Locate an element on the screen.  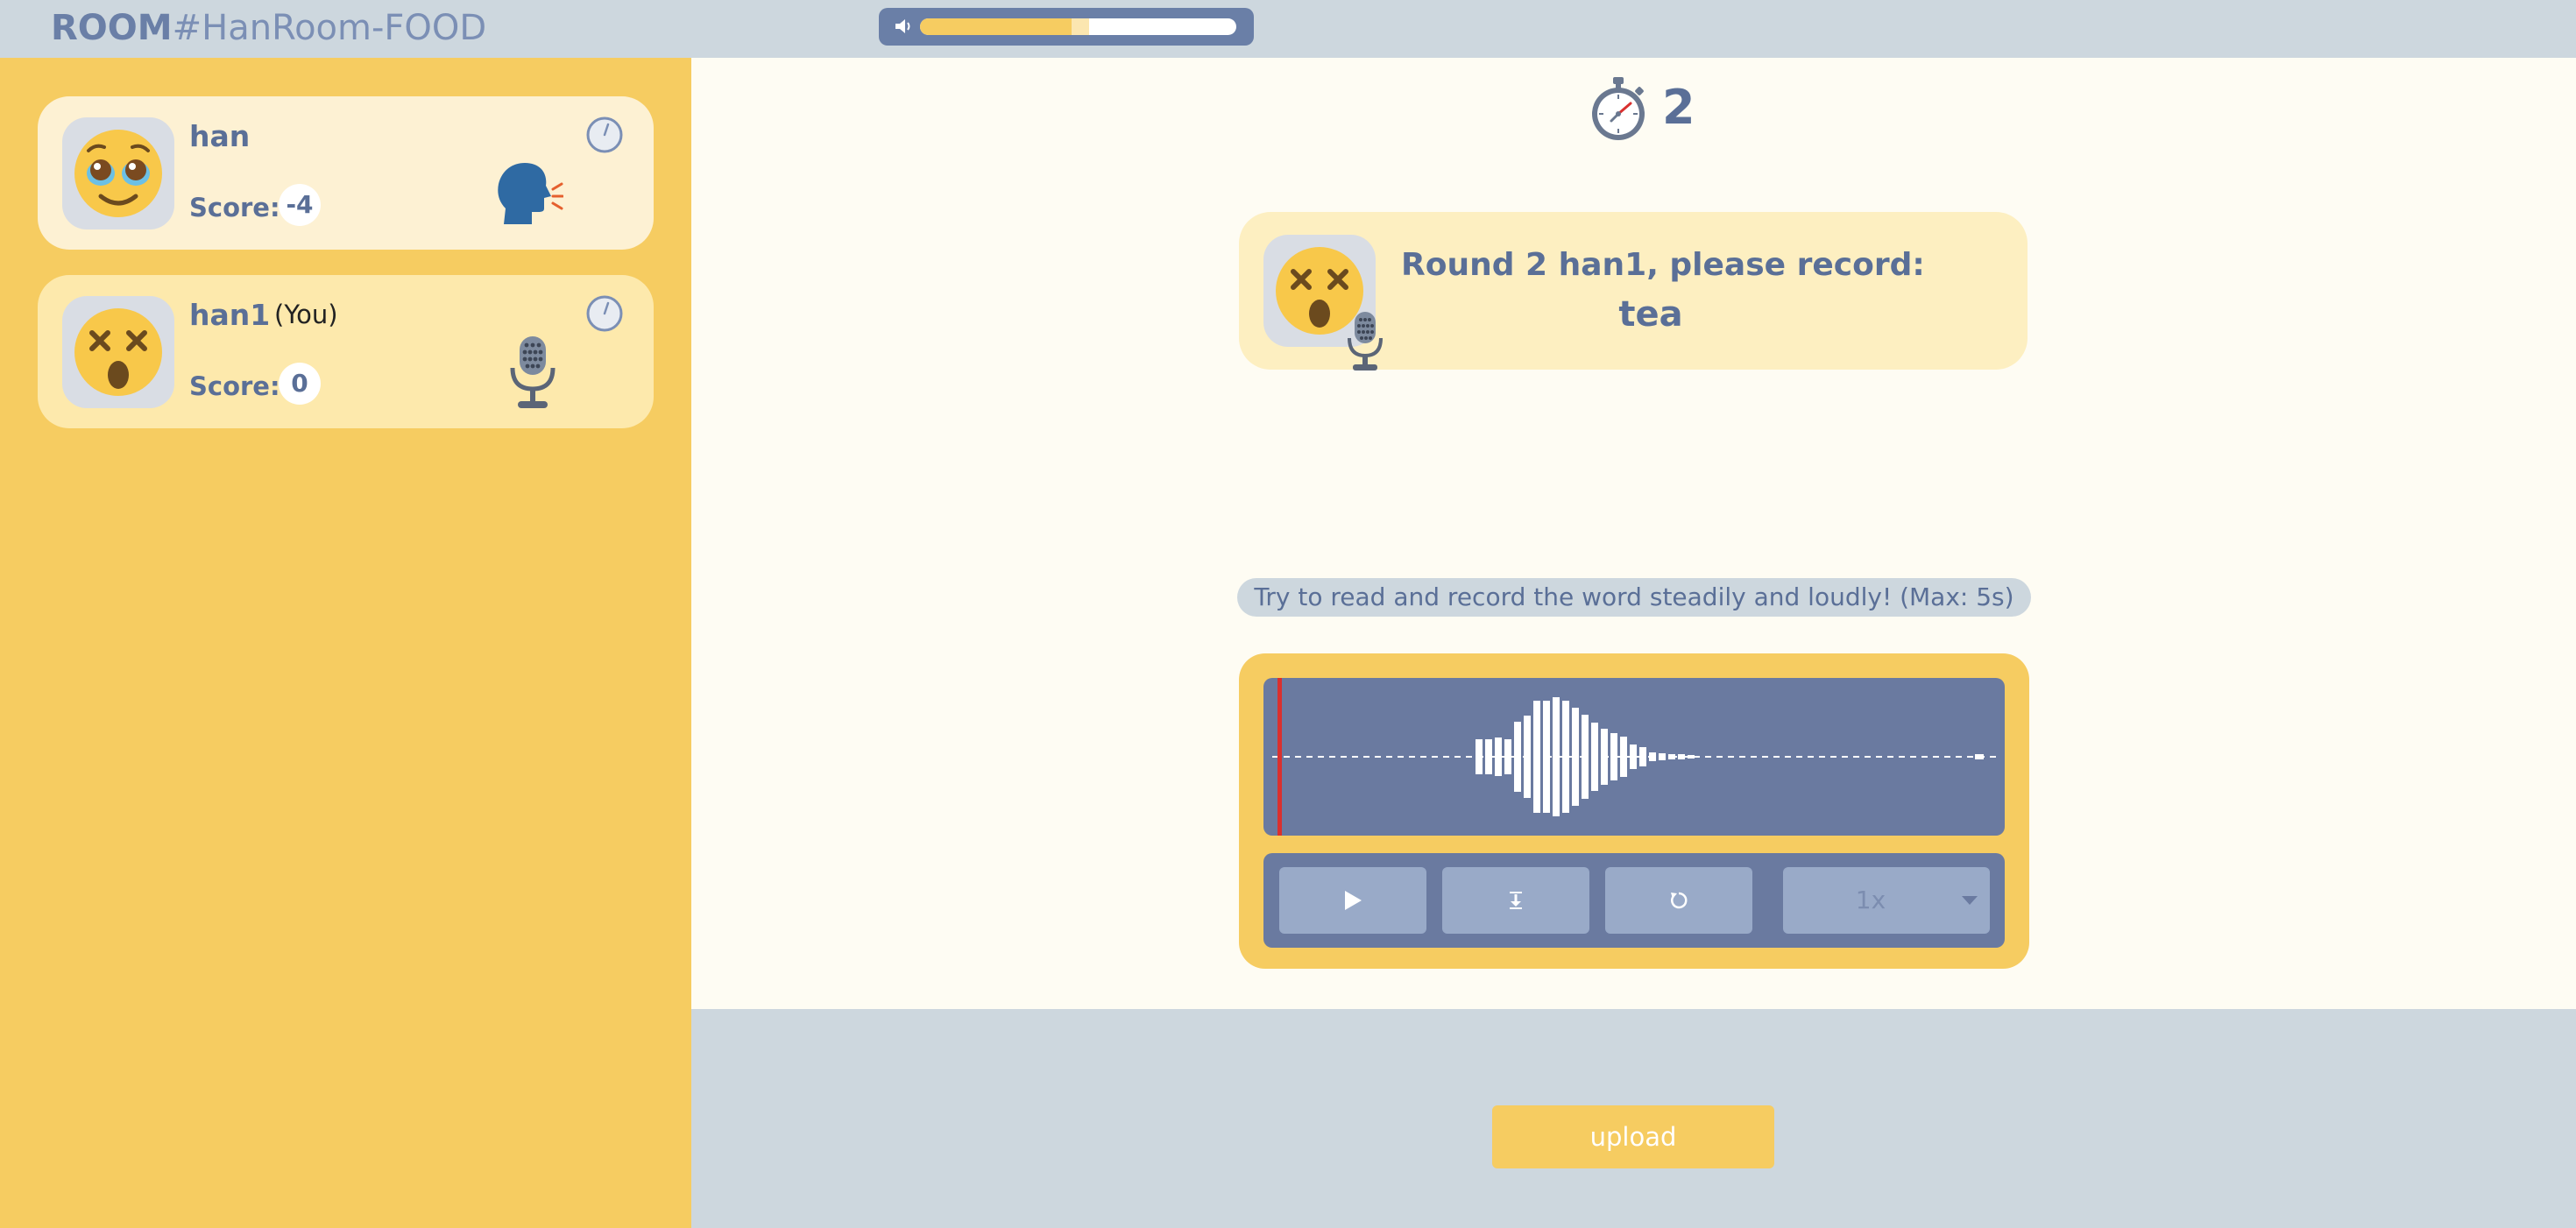
round-prompt: Round 2 han1, please record: is located at coordinates (1663, 265).